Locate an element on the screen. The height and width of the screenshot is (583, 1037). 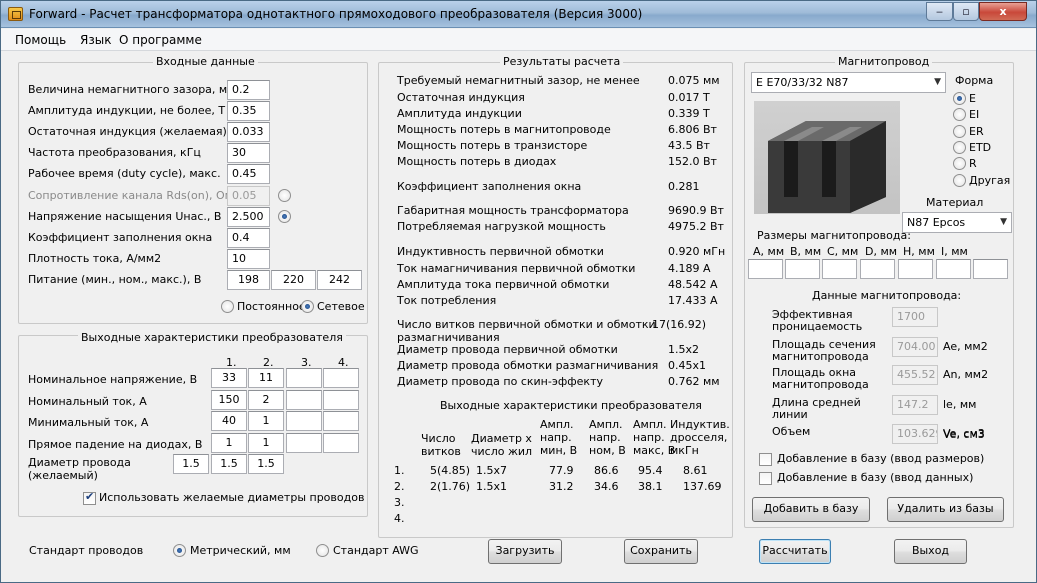
chevron-down-icon: ▼ is located at coordinates (937, 82).